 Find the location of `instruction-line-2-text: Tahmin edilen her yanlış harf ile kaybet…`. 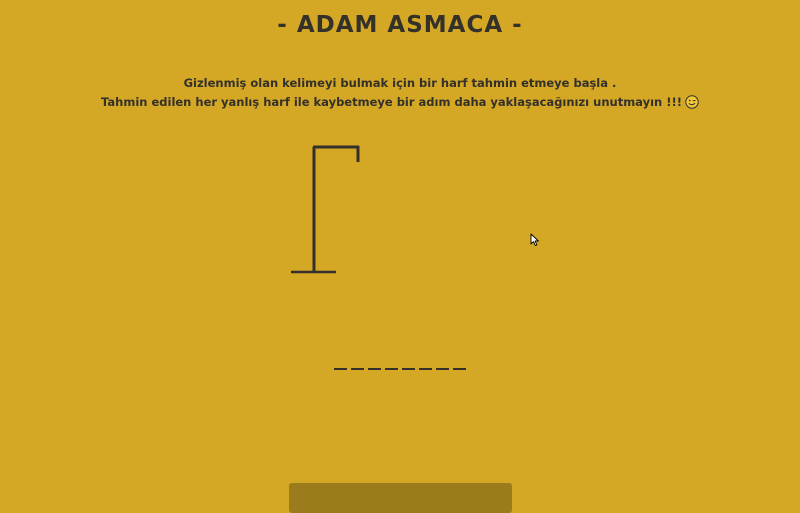

instruction-line-2-text: Tahmin edilen her yanlış harf ile kaybet… is located at coordinates (391, 102).